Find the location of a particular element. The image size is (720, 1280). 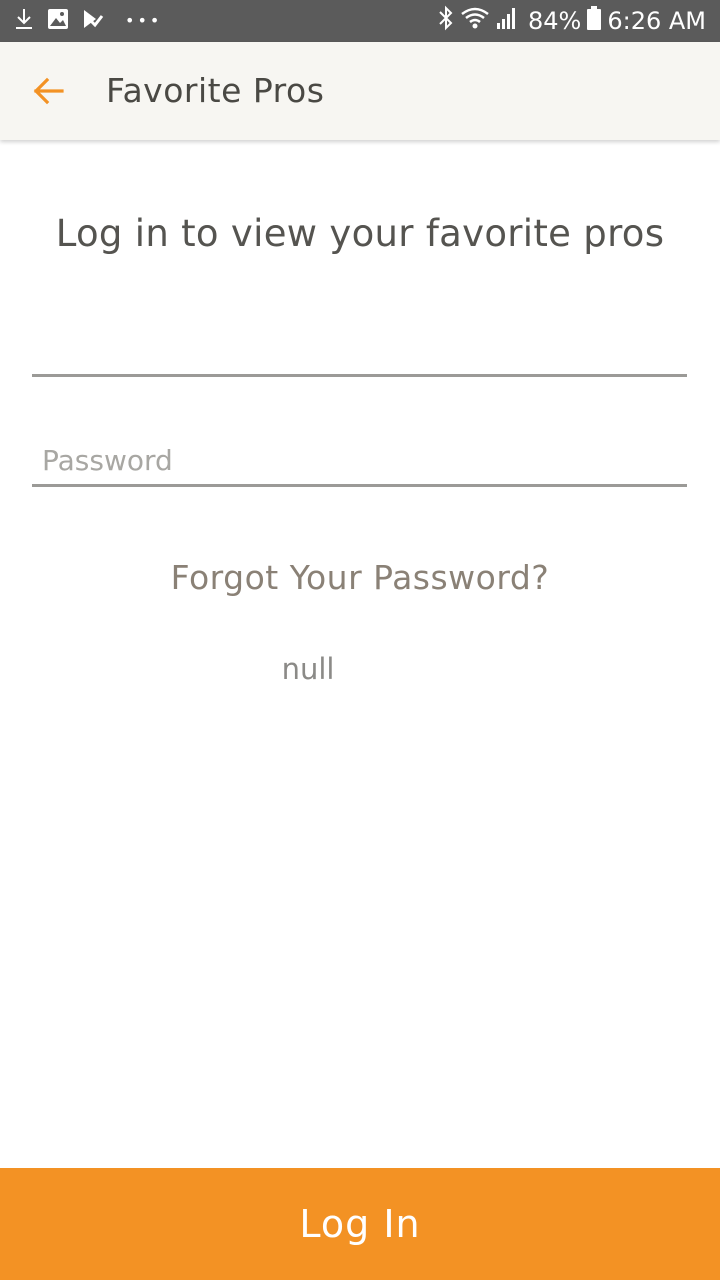

arrow-left-icon is located at coordinates (48, 91).